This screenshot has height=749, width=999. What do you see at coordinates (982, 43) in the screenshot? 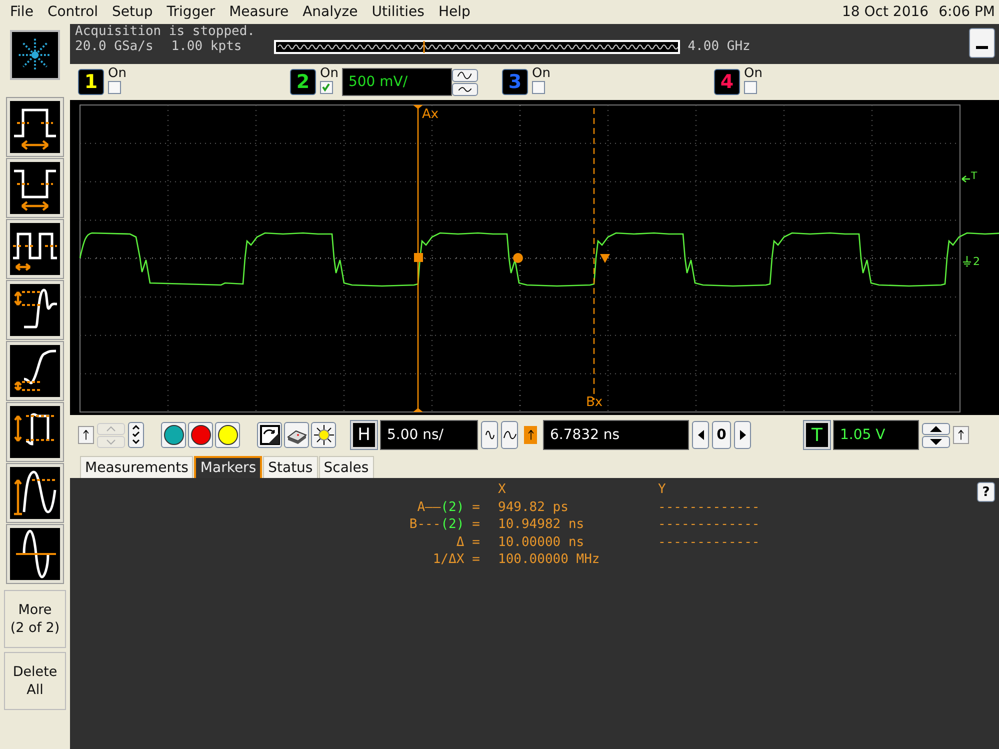
I see `minimize-button` at bounding box center [982, 43].